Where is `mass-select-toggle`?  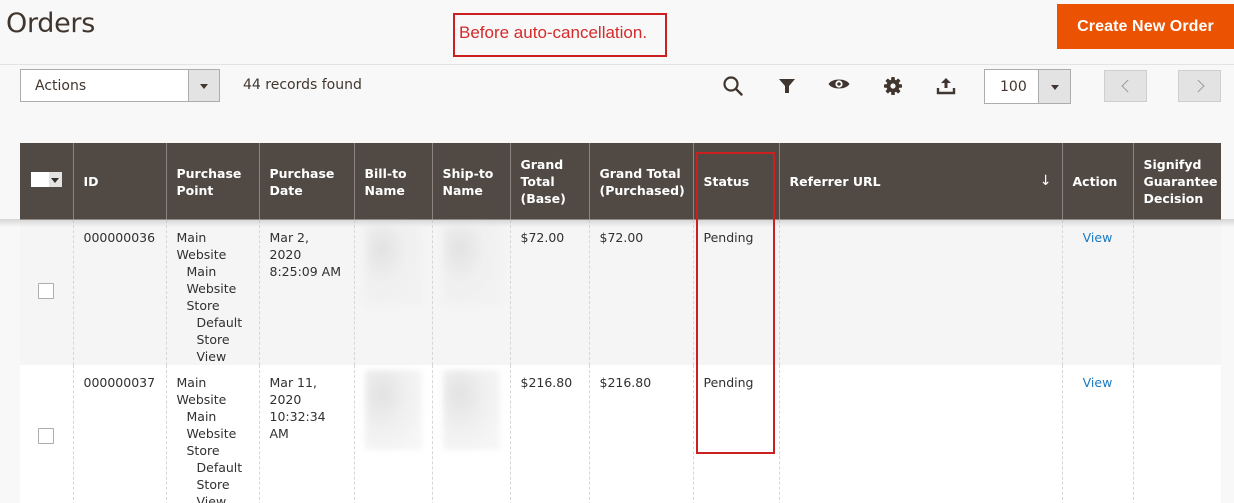
mass-select-toggle is located at coordinates (55, 179).